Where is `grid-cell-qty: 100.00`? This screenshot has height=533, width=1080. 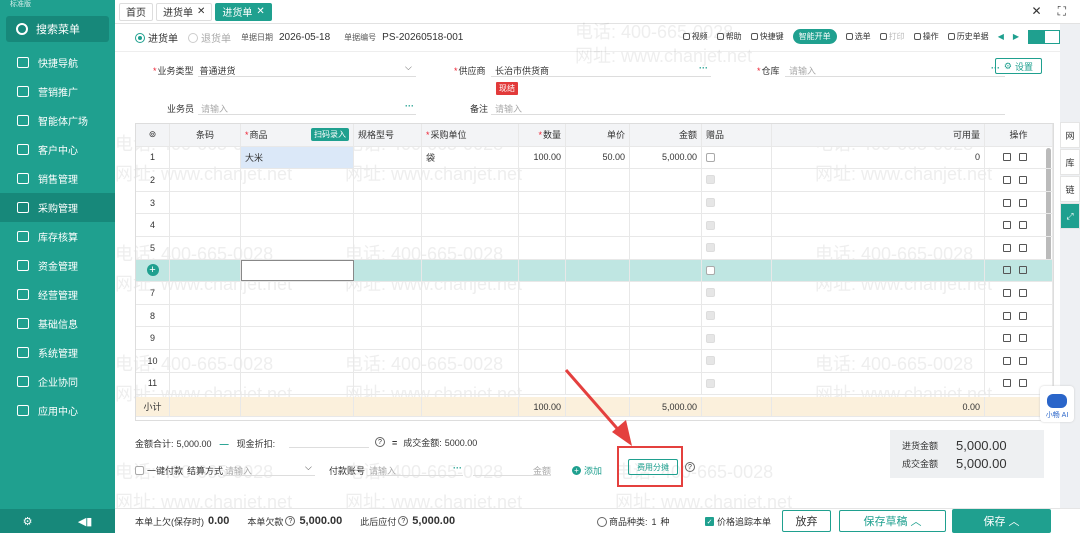
grid-cell-qty: 100.00 is located at coordinates (542, 157).